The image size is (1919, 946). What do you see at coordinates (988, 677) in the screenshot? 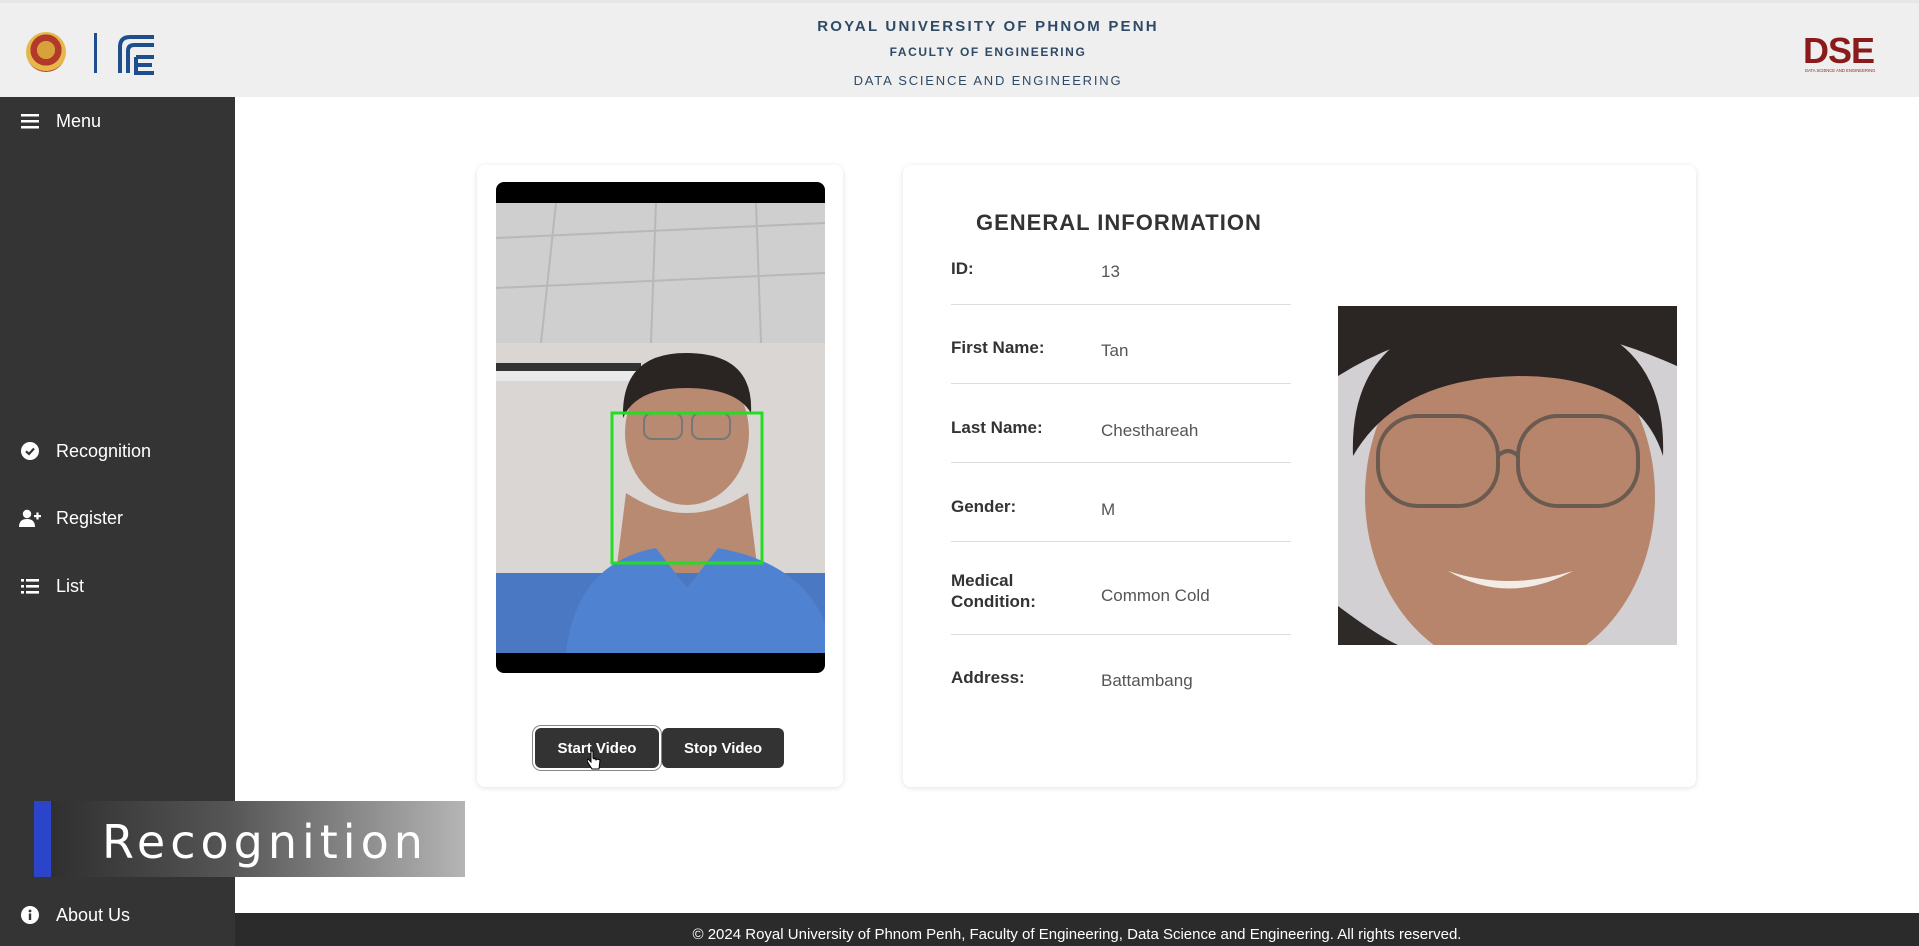
I see `field-label-address: Address:` at bounding box center [988, 677].